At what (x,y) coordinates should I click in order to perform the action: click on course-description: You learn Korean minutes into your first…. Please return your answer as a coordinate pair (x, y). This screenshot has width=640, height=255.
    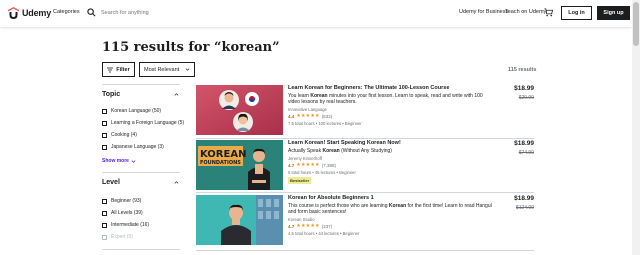
    Looking at the image, I should click on (390, 99).